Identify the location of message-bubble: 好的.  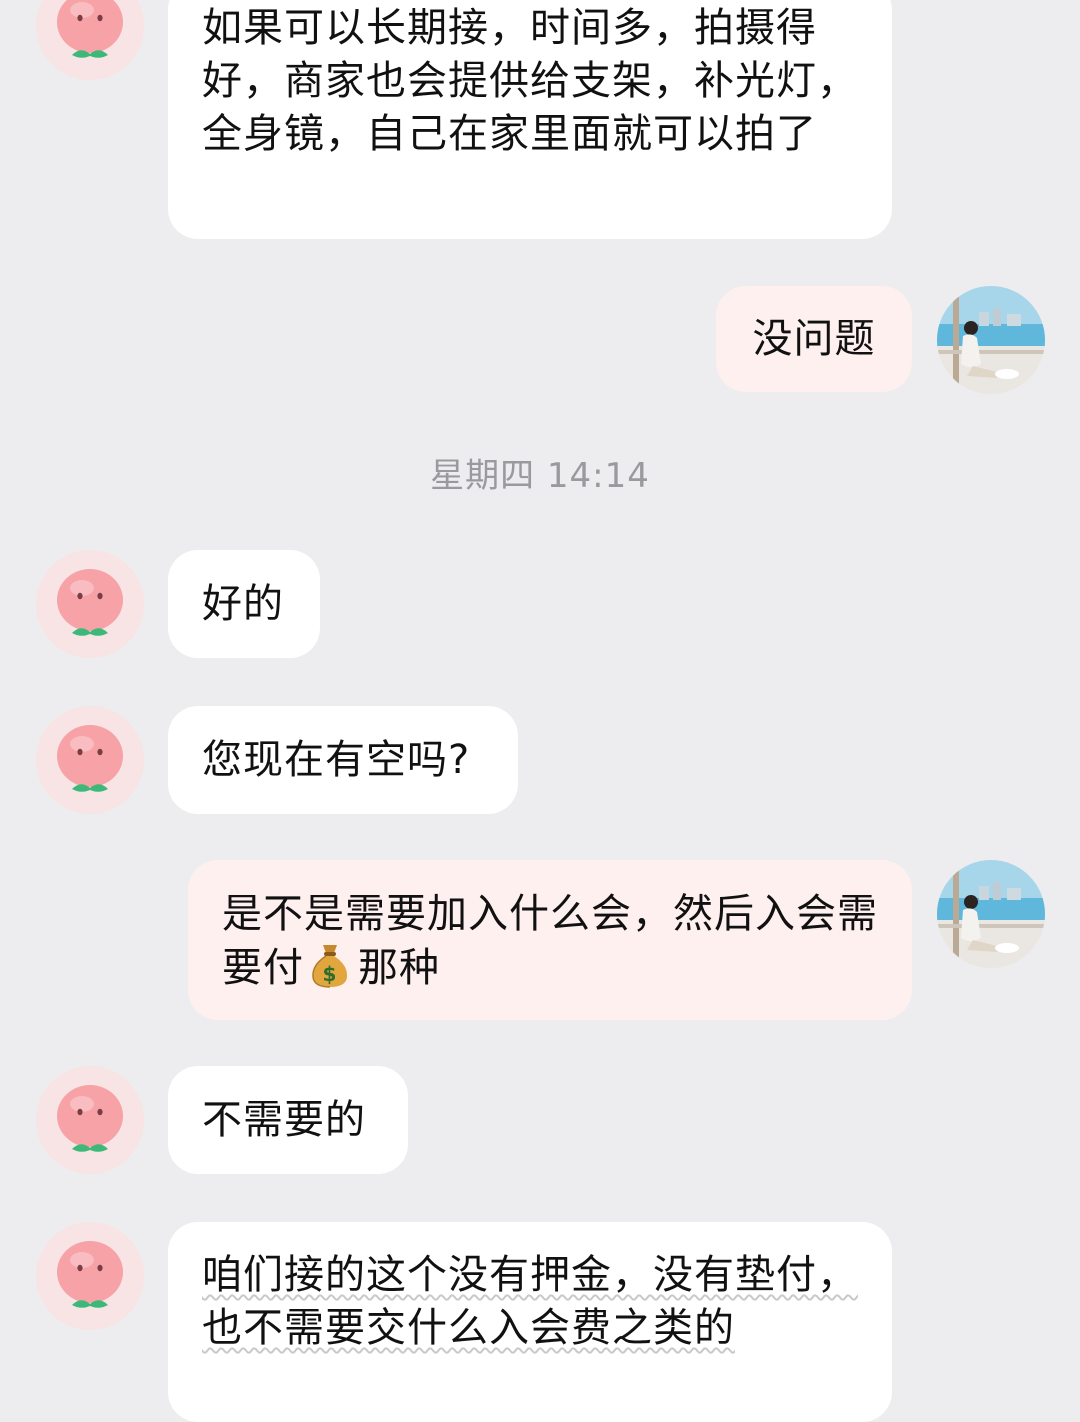
(244, 604).